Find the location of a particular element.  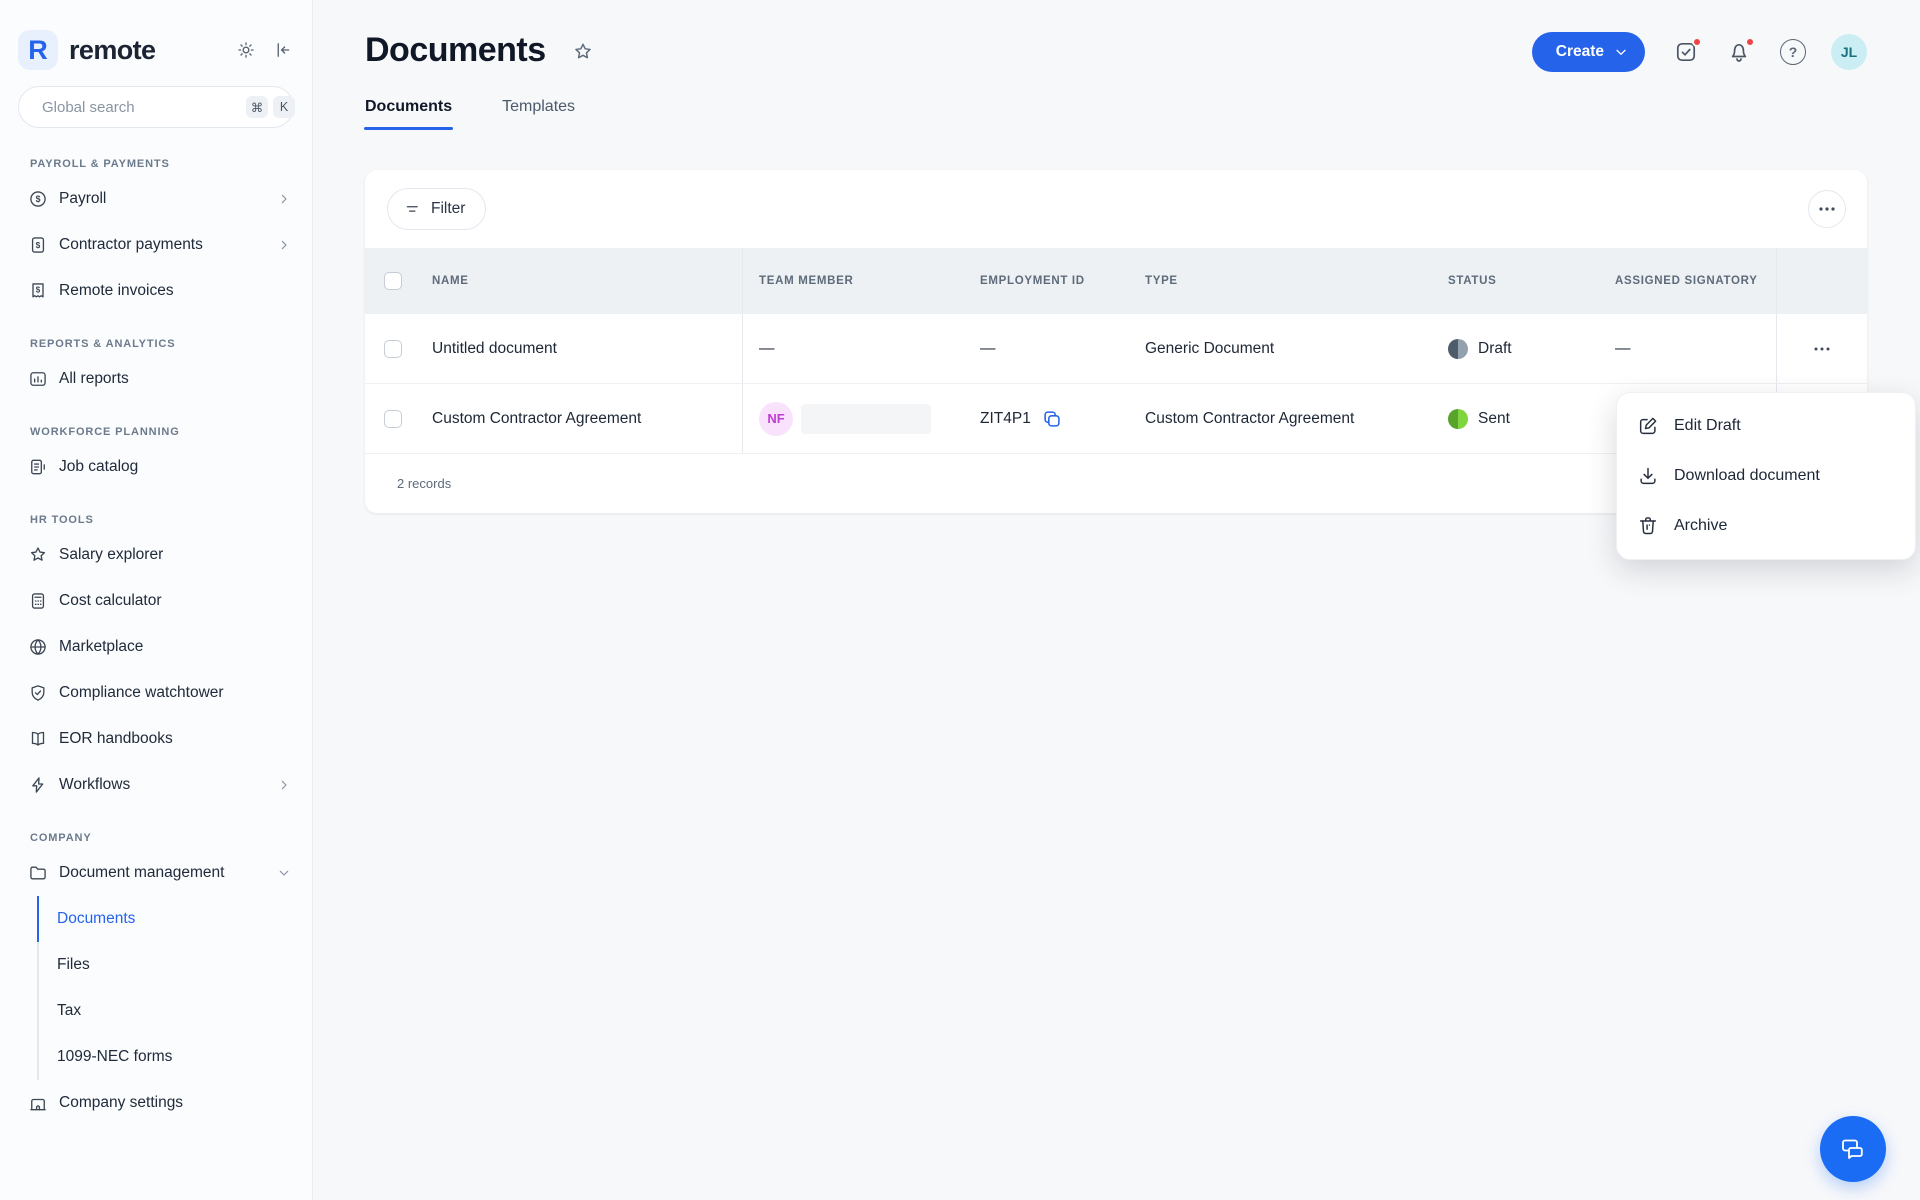

chat-button is located at coordinates (1853, 1149).